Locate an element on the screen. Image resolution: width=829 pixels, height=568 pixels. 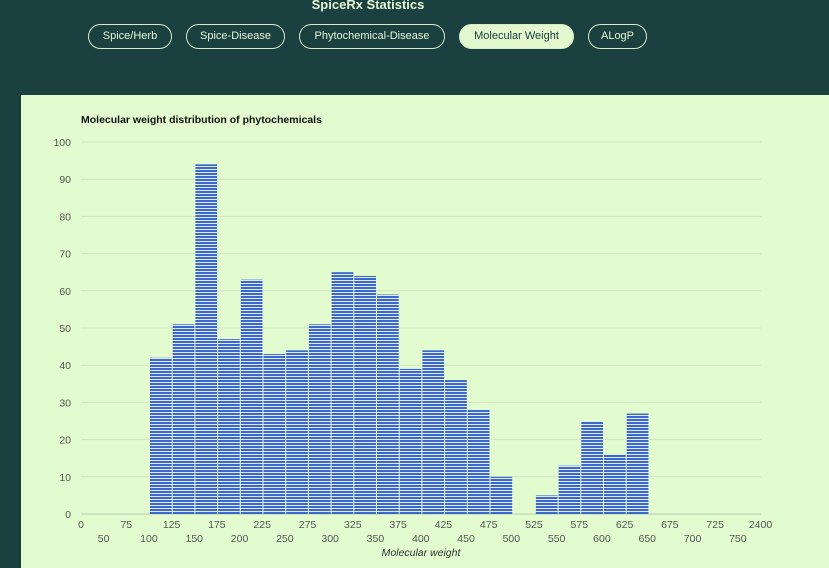
x-tick-label: 450 is located at coordinates (466, 539).